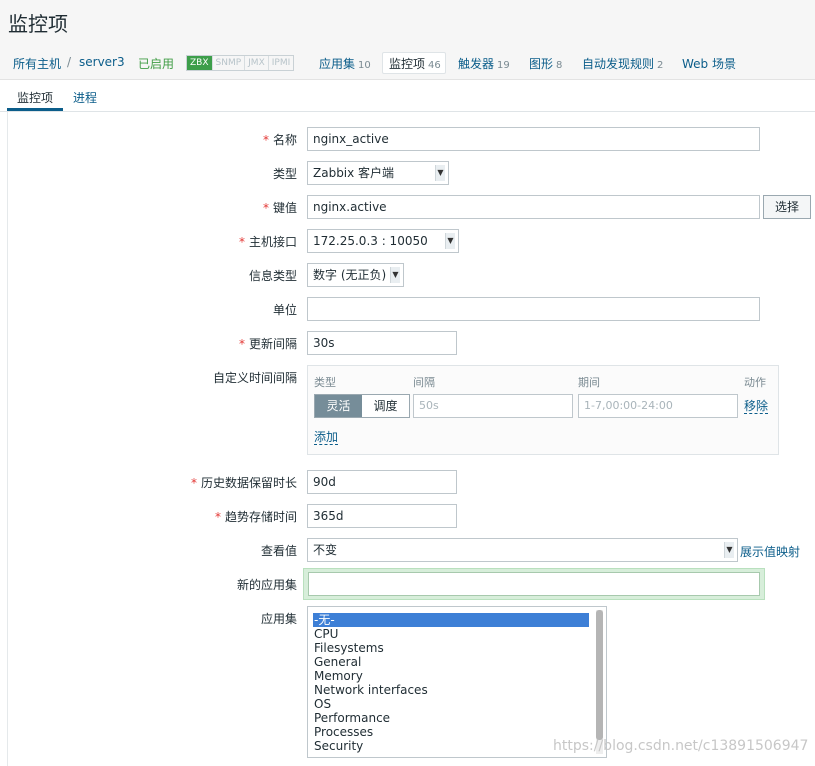 The image size is (815, 766). What do you see at coordinates (326, 437) in the screenshot?
I see `add-interval-link: 添加` at bounding box center [326, 437].